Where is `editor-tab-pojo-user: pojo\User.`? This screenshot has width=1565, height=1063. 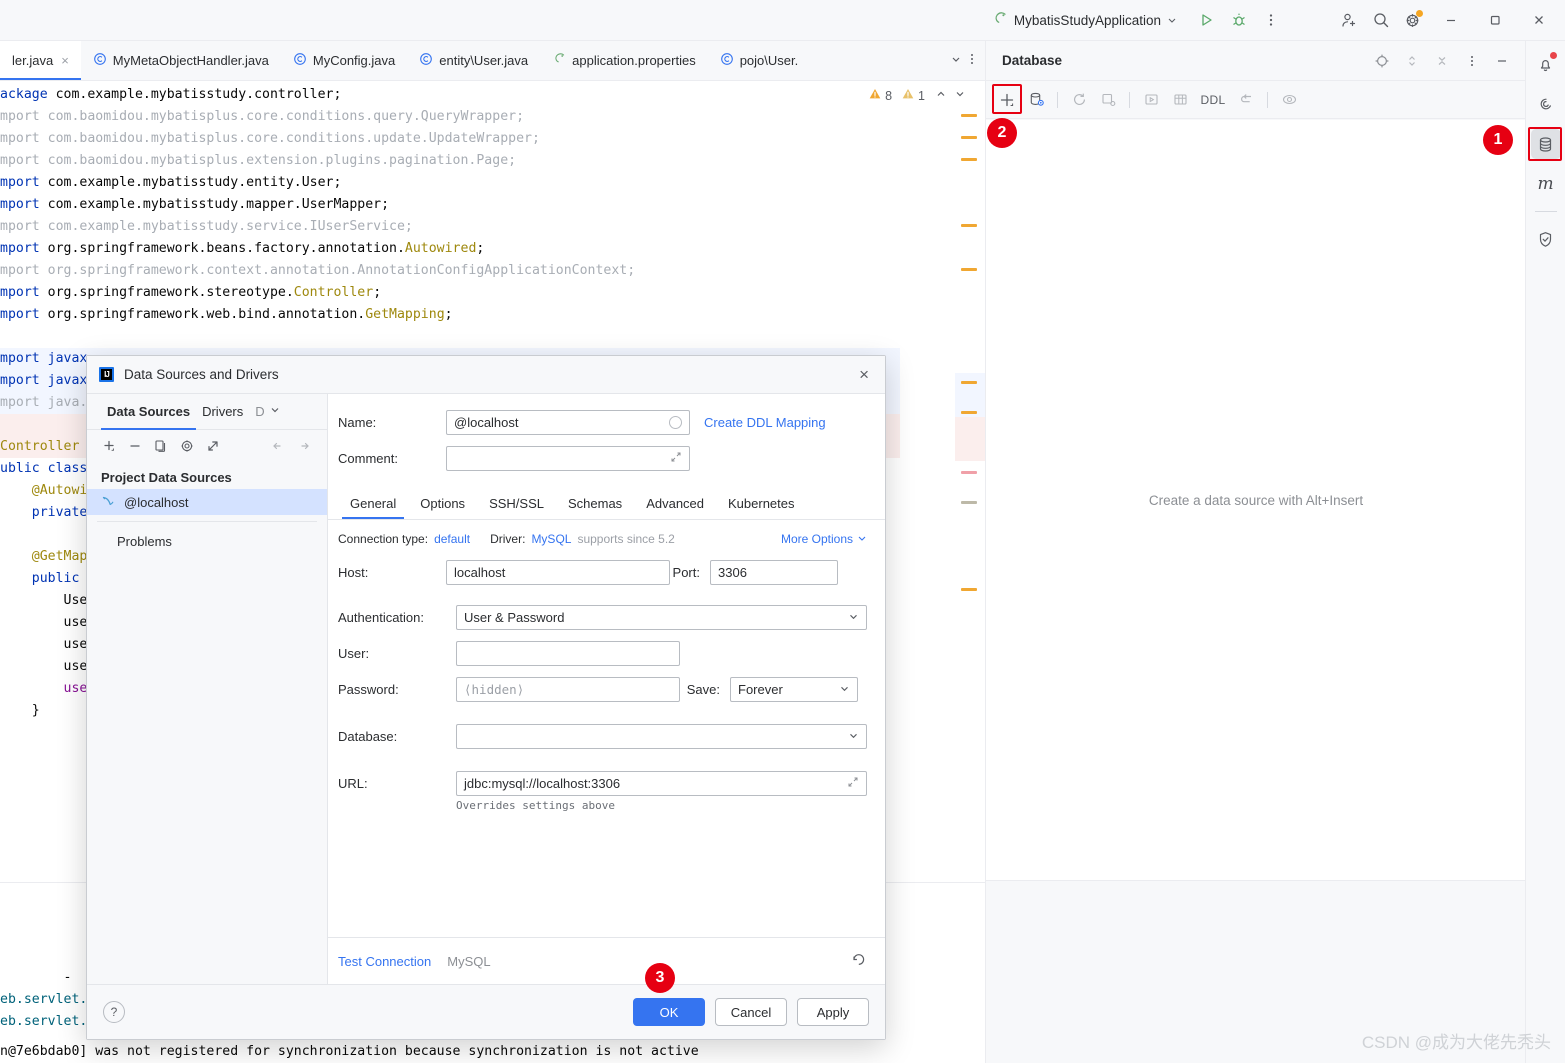
editor-tab-pojo-user: pojo\User. is located at coordinates (759, 60).